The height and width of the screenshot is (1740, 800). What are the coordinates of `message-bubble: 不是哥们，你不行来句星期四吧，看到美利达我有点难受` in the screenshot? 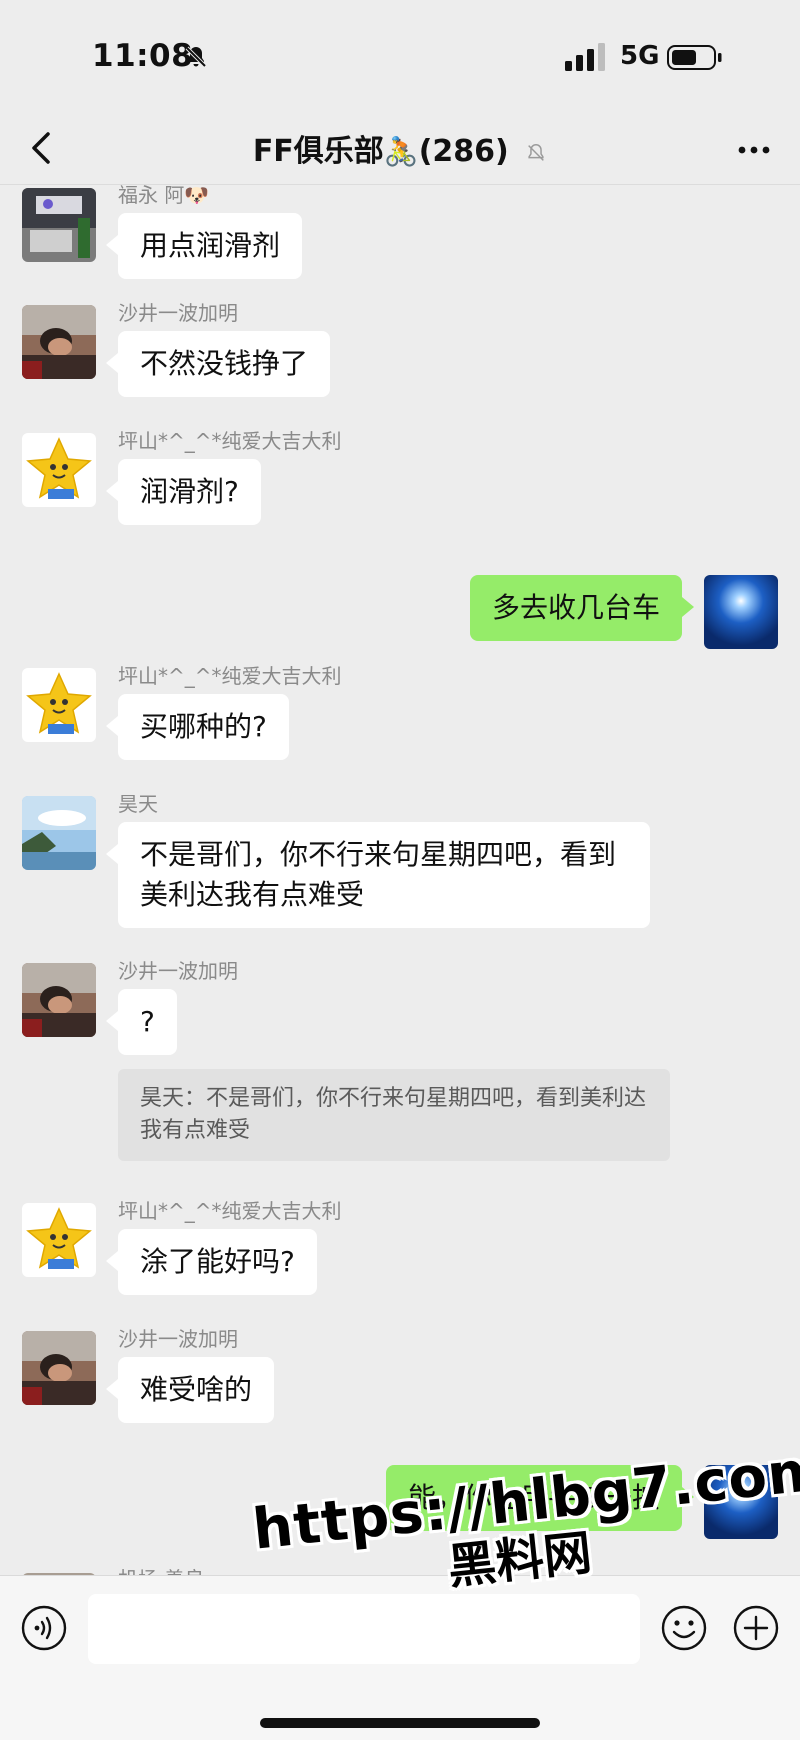 It's located at (378, 875).